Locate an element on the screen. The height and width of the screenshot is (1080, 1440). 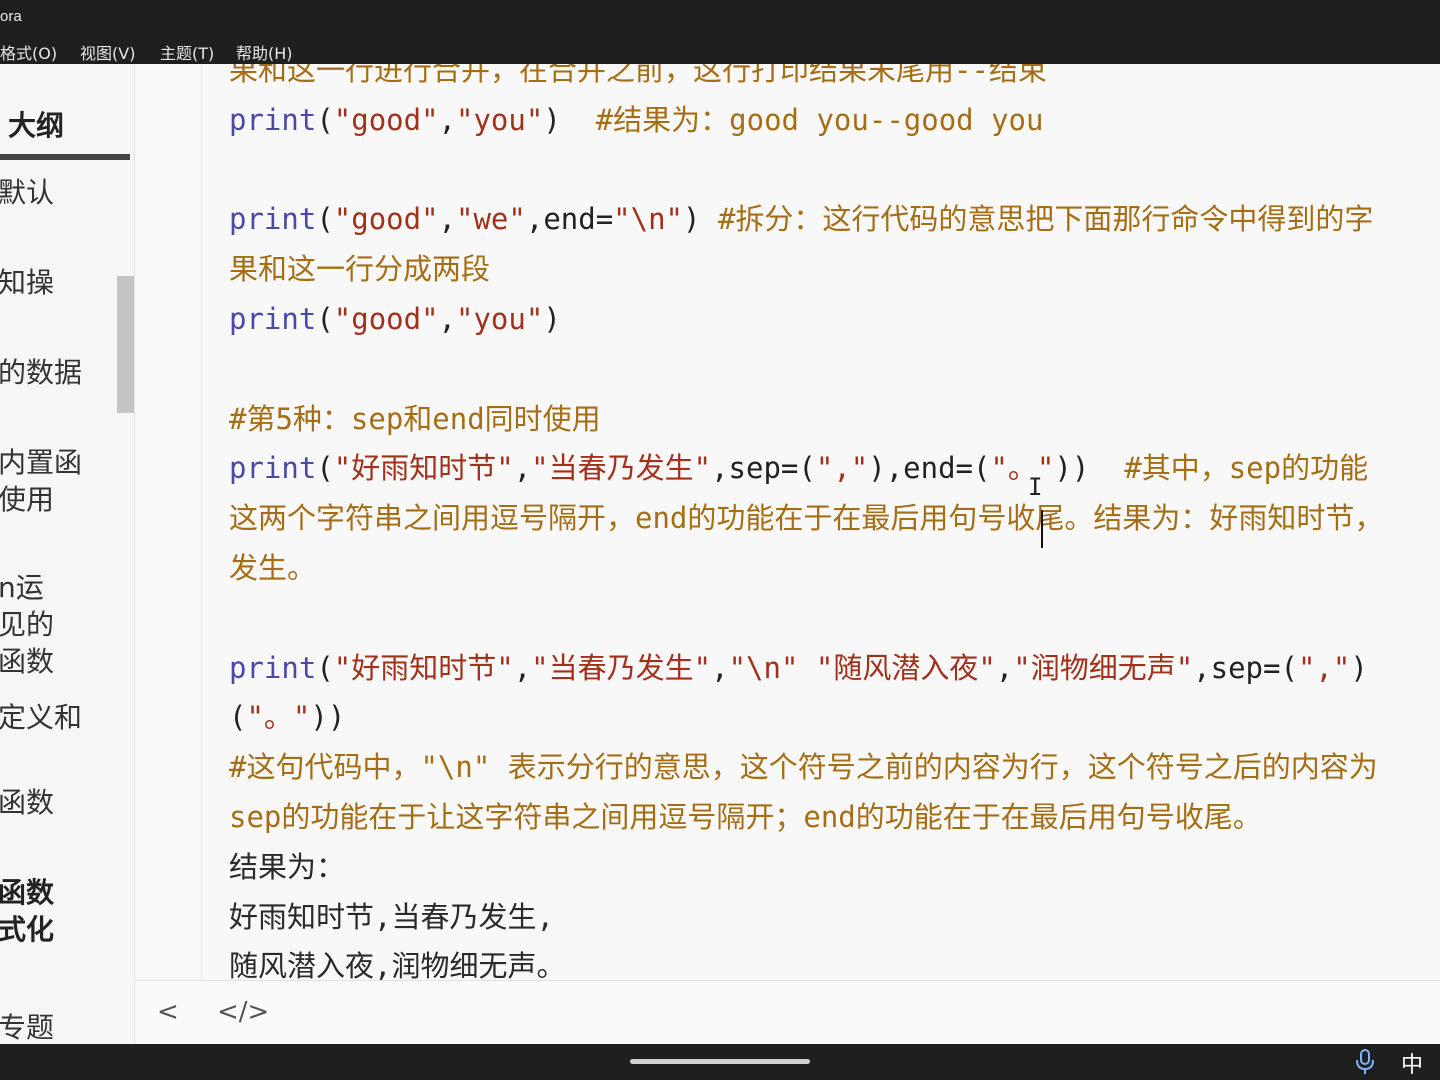
code-token: 果和这一行进行合并，在合并之前，这行打印结果末尾用--结束 is located at coordinates (638, 75).